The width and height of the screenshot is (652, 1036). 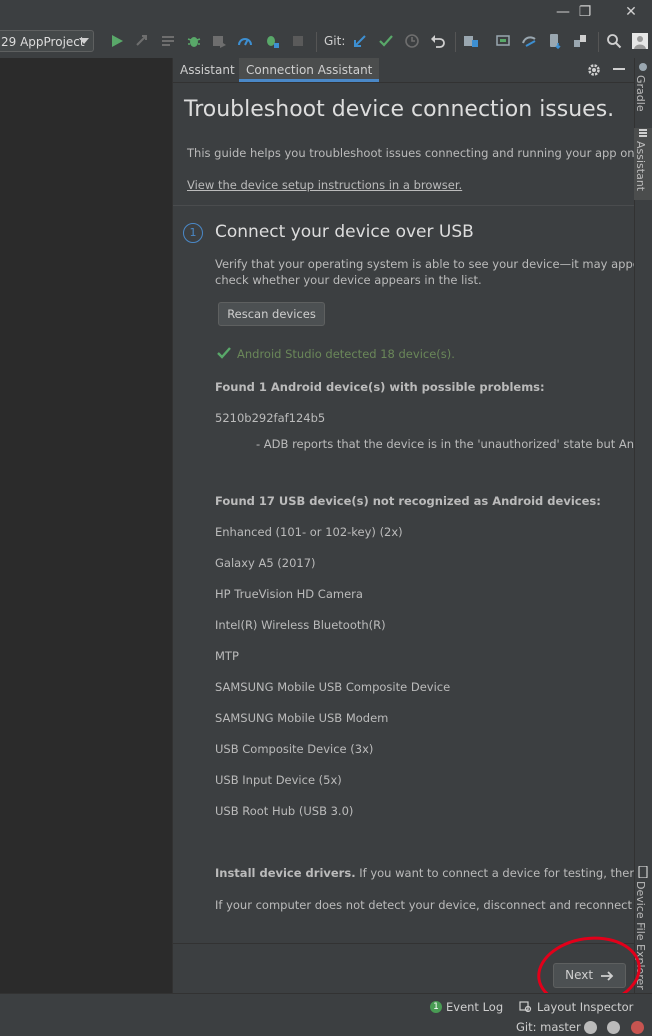 I want to click on check-icon, so click(x=224, y=353).